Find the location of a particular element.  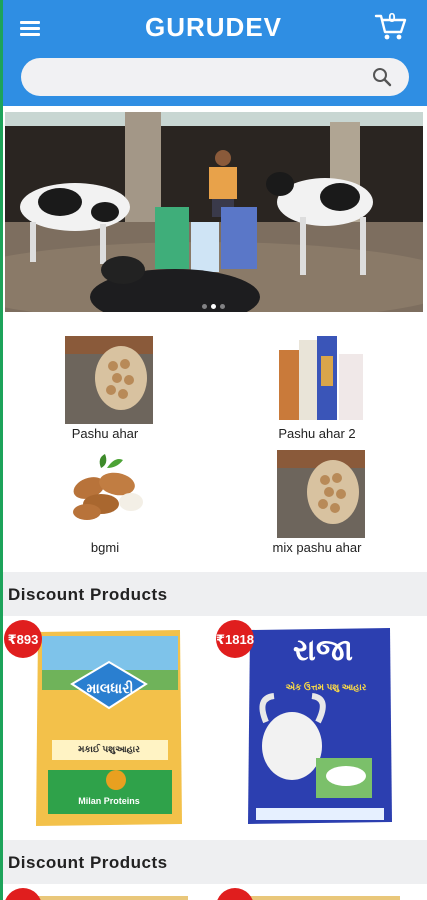

search-bar is located at coordinates (215, 78).